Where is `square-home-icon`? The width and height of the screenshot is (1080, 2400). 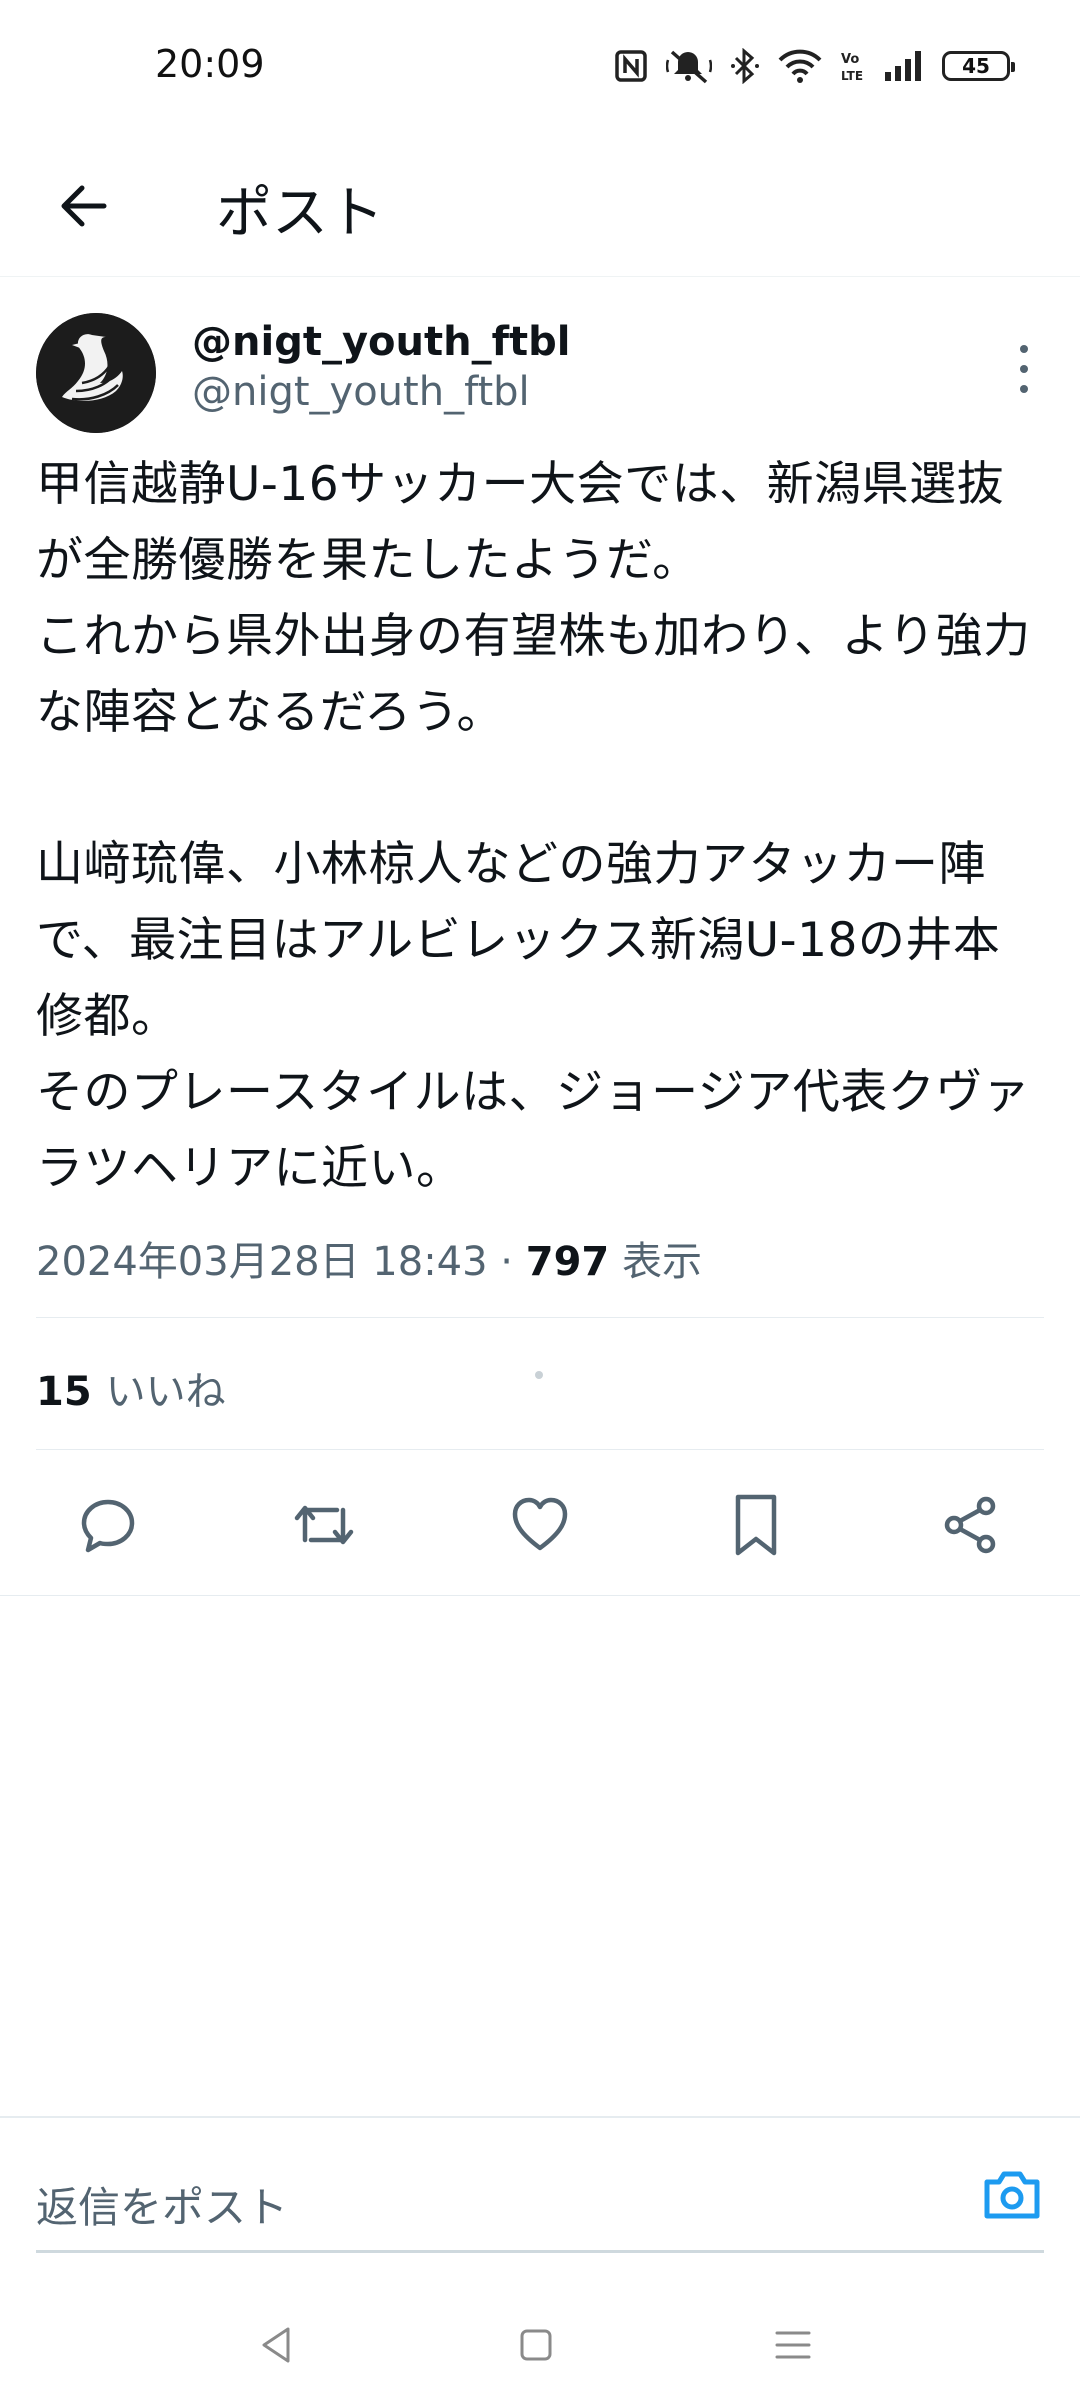
square-home-icon is located at coordinates (536, 2345).